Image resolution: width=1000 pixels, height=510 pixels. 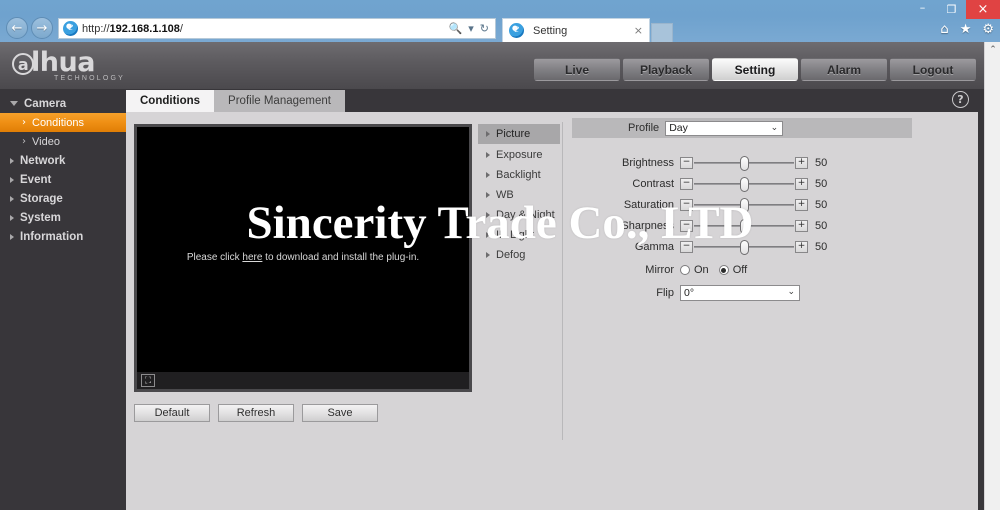 I want to click on nav-alarm: Alarm, so click(x=844, y=69).